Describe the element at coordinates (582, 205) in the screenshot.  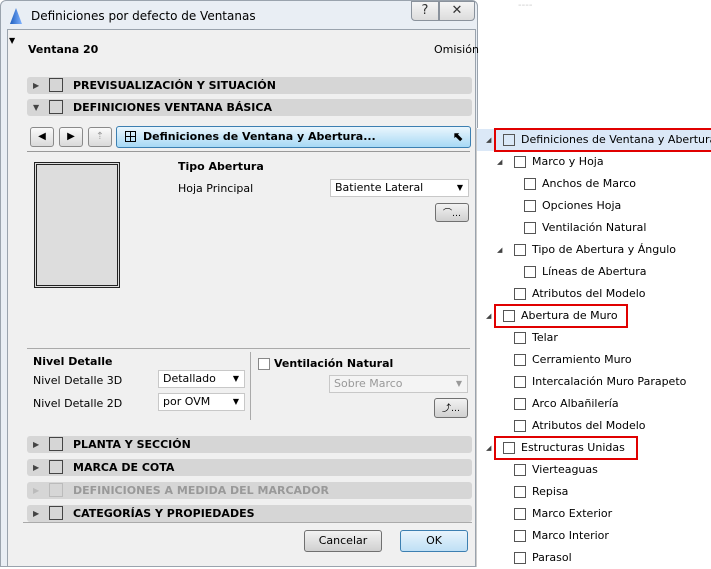
I see `tree-item-label: Opciones Hoja` at that location.